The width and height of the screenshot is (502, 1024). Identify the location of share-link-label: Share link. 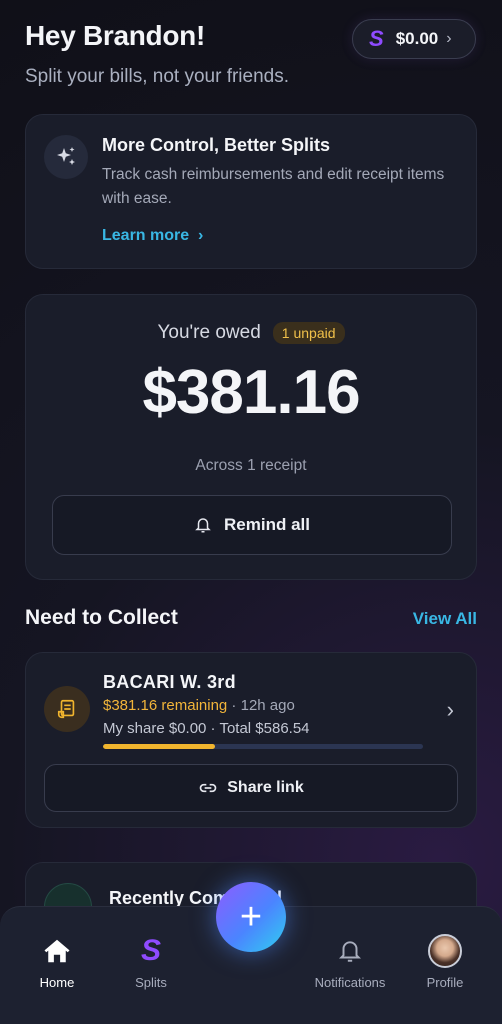
(265, 787).